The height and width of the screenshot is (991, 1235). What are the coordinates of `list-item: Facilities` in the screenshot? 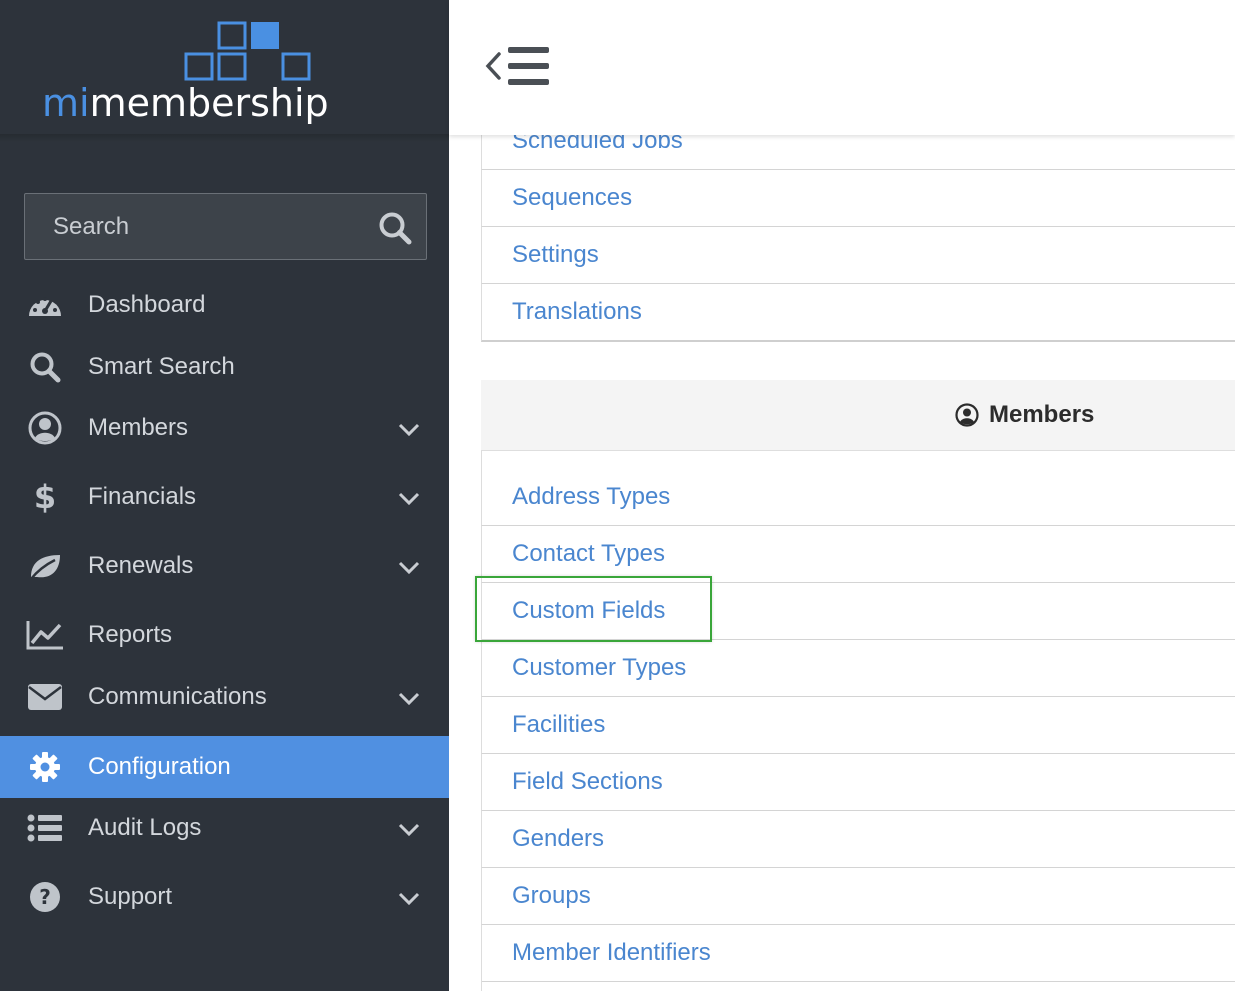 It's located at (858, 725).